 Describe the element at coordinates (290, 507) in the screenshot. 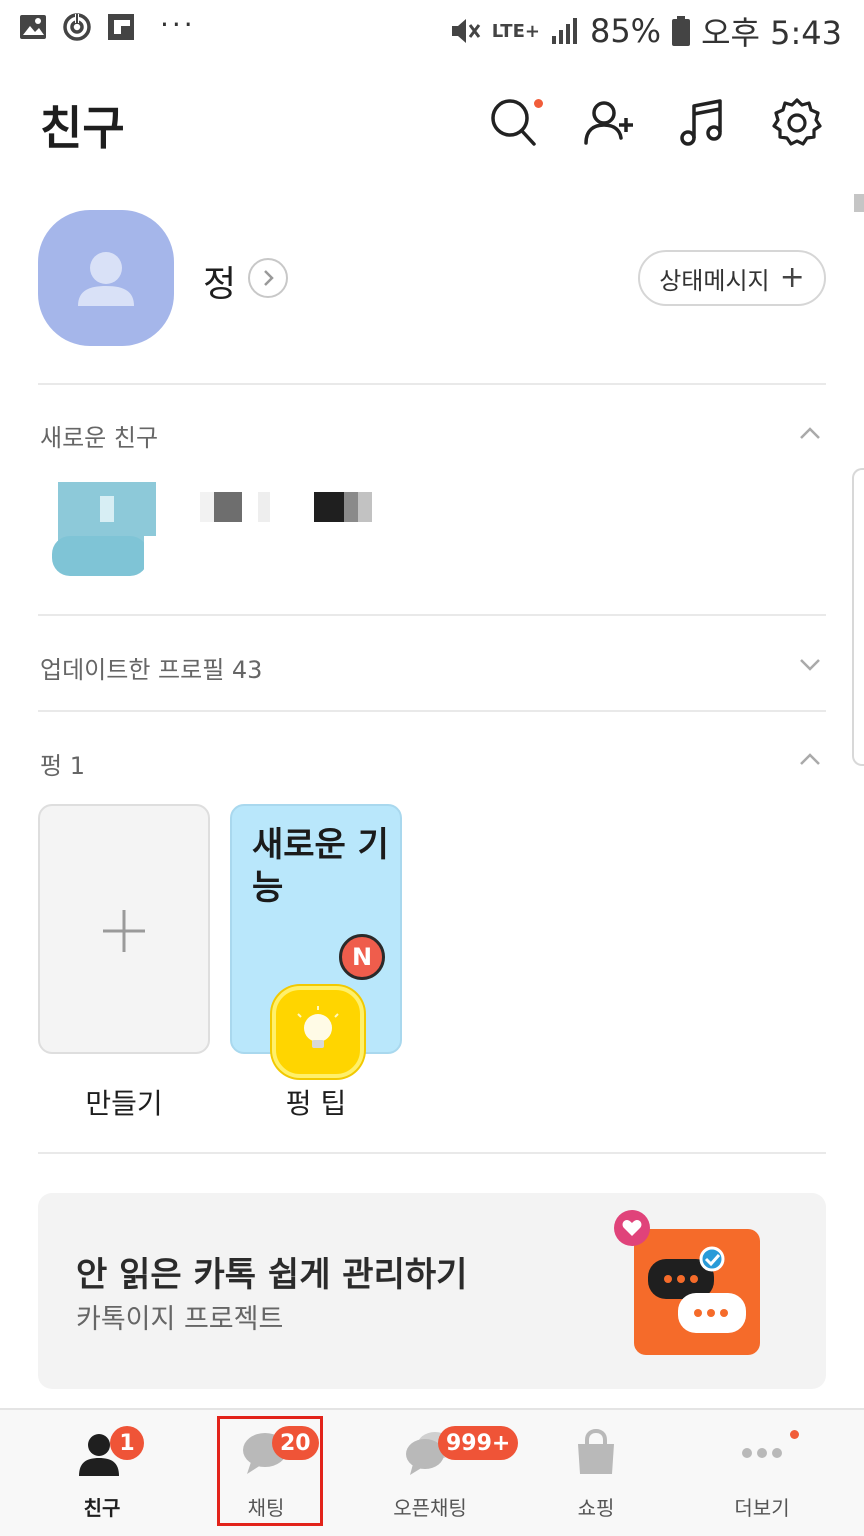

I see `new-friend-name-blurred` at that location.